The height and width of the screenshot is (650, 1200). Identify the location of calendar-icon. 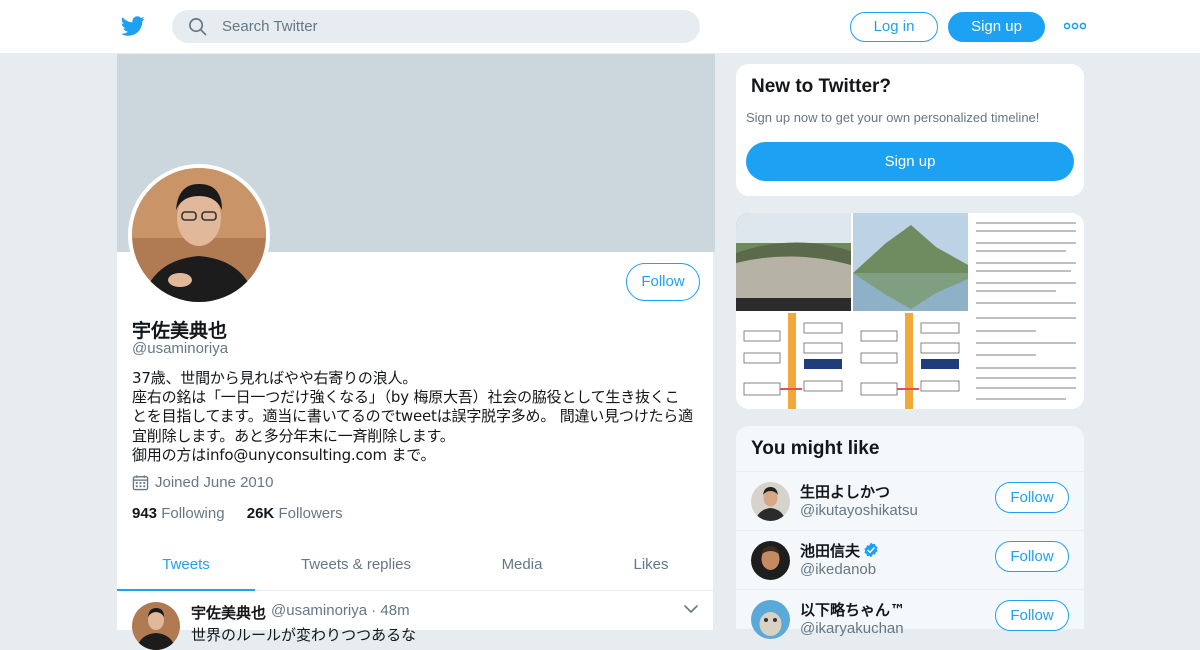
(140, 483).